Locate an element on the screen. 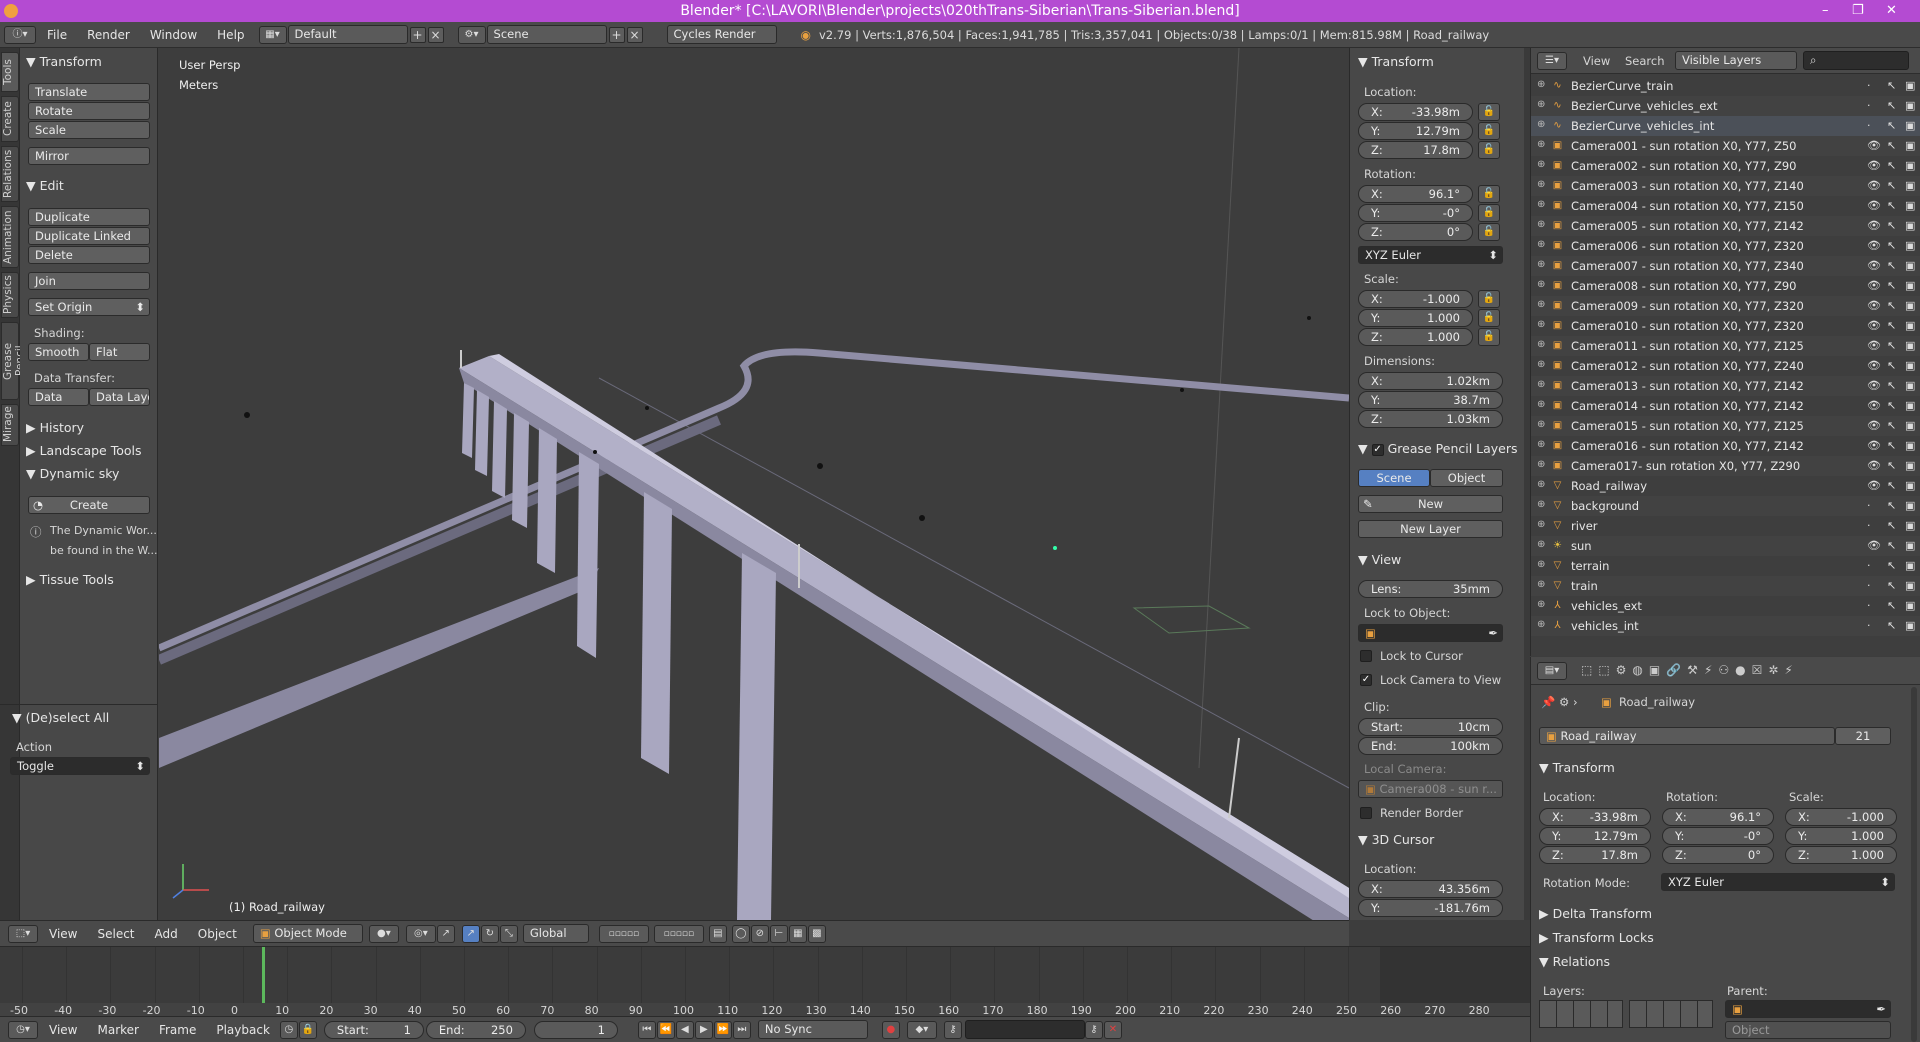  props-rotation-mode-select: XYZ Euler ⬍ is located at coordinates (1778, 882).